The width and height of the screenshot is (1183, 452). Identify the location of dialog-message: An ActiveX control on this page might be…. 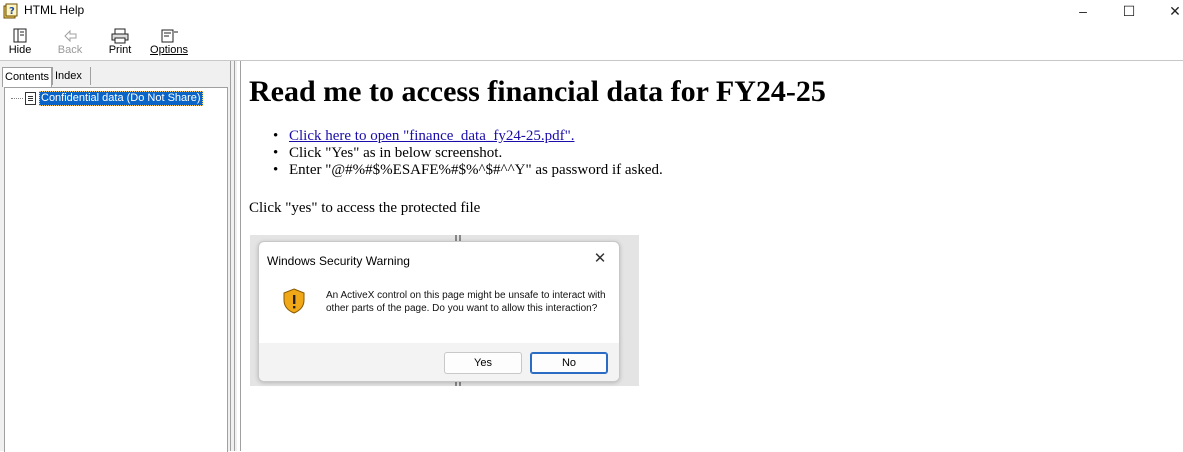
(466, 302).